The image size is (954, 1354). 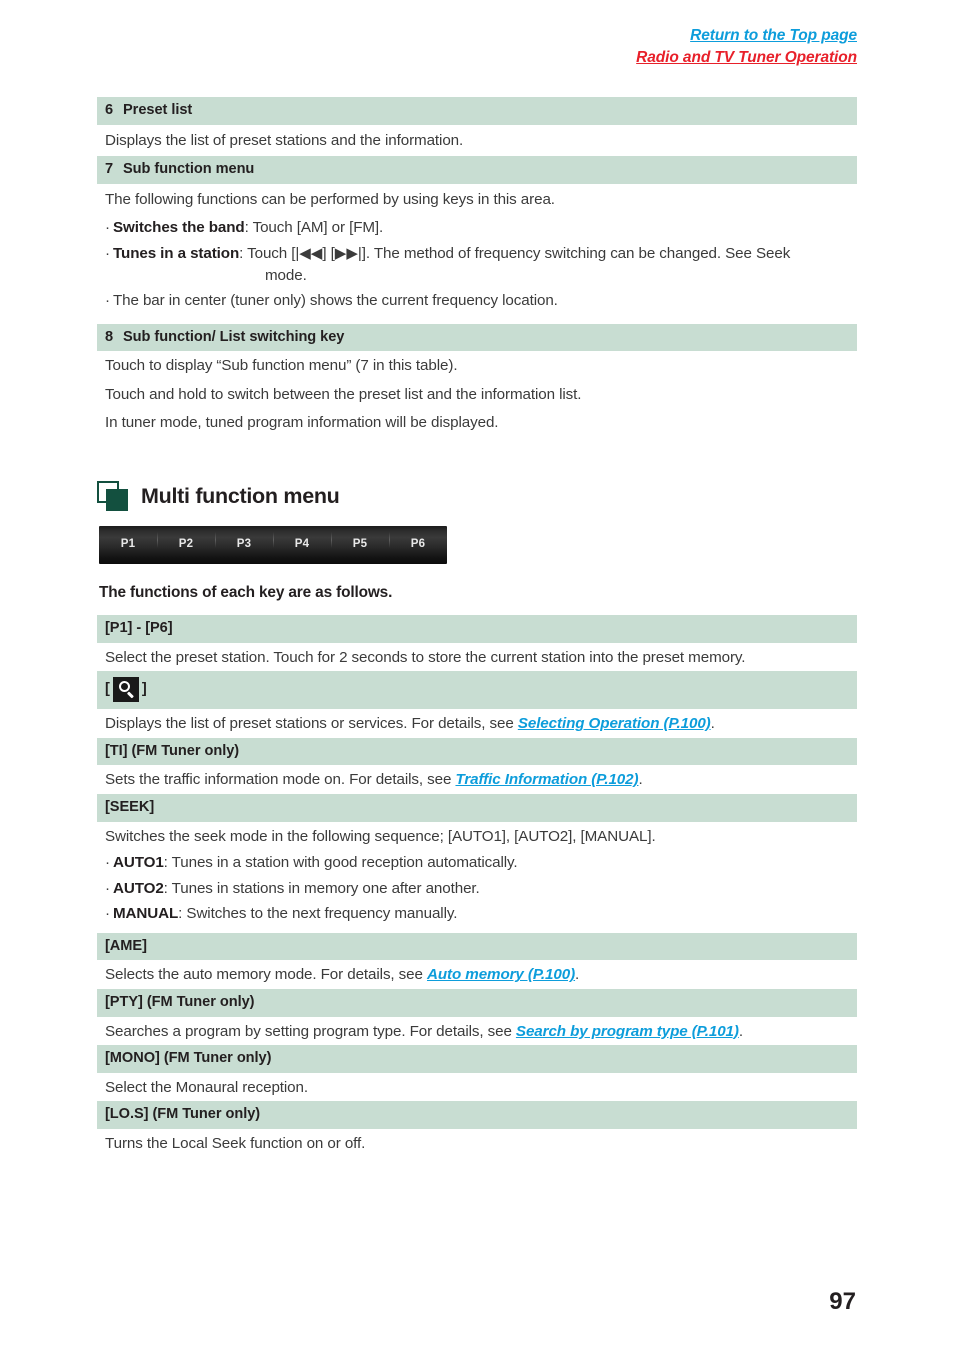 I want to click on return-to-top-link: Return to the Top page, so click(x=746, y=36).